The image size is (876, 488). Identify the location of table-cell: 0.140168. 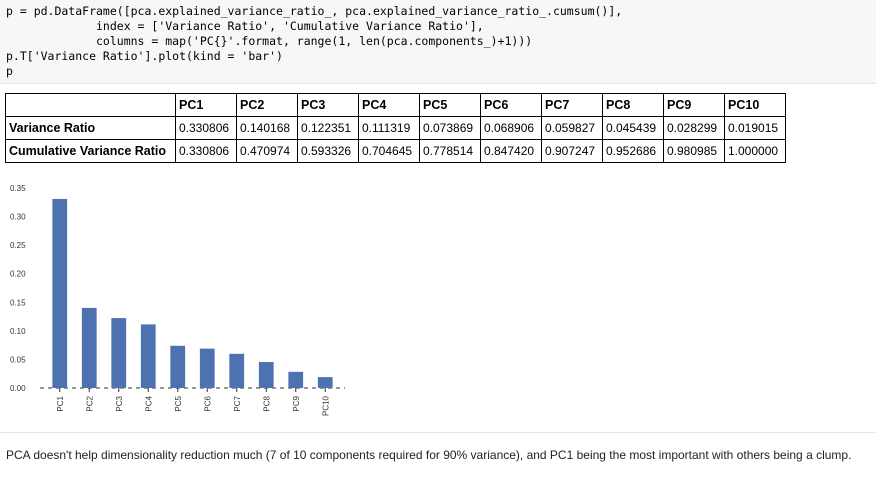
(267, 128).